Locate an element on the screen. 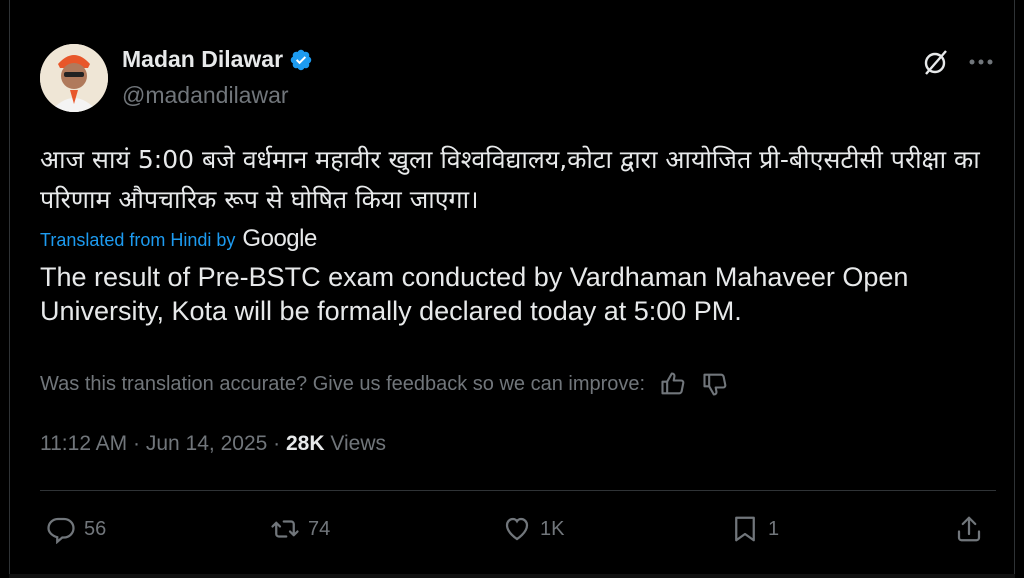 This screenshot has width=1024, height=578. bookmark-count: 1 is located at coordinates (774, 528).